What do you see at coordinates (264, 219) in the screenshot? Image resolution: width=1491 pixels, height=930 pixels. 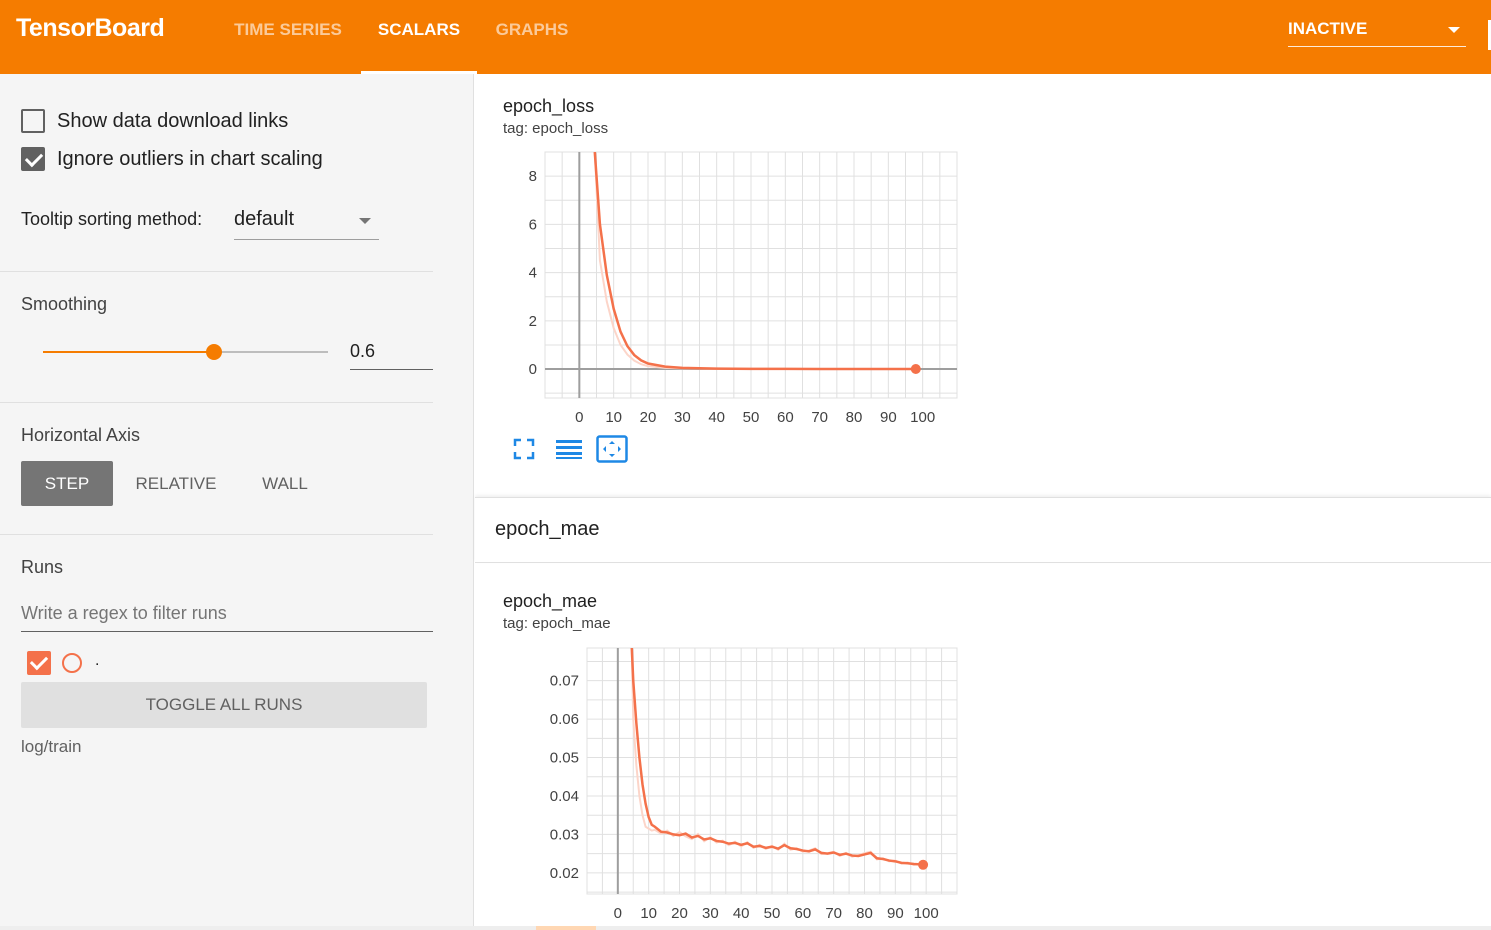 I see `tooltip-sorting-value: default` at bounding box center [264, 219].